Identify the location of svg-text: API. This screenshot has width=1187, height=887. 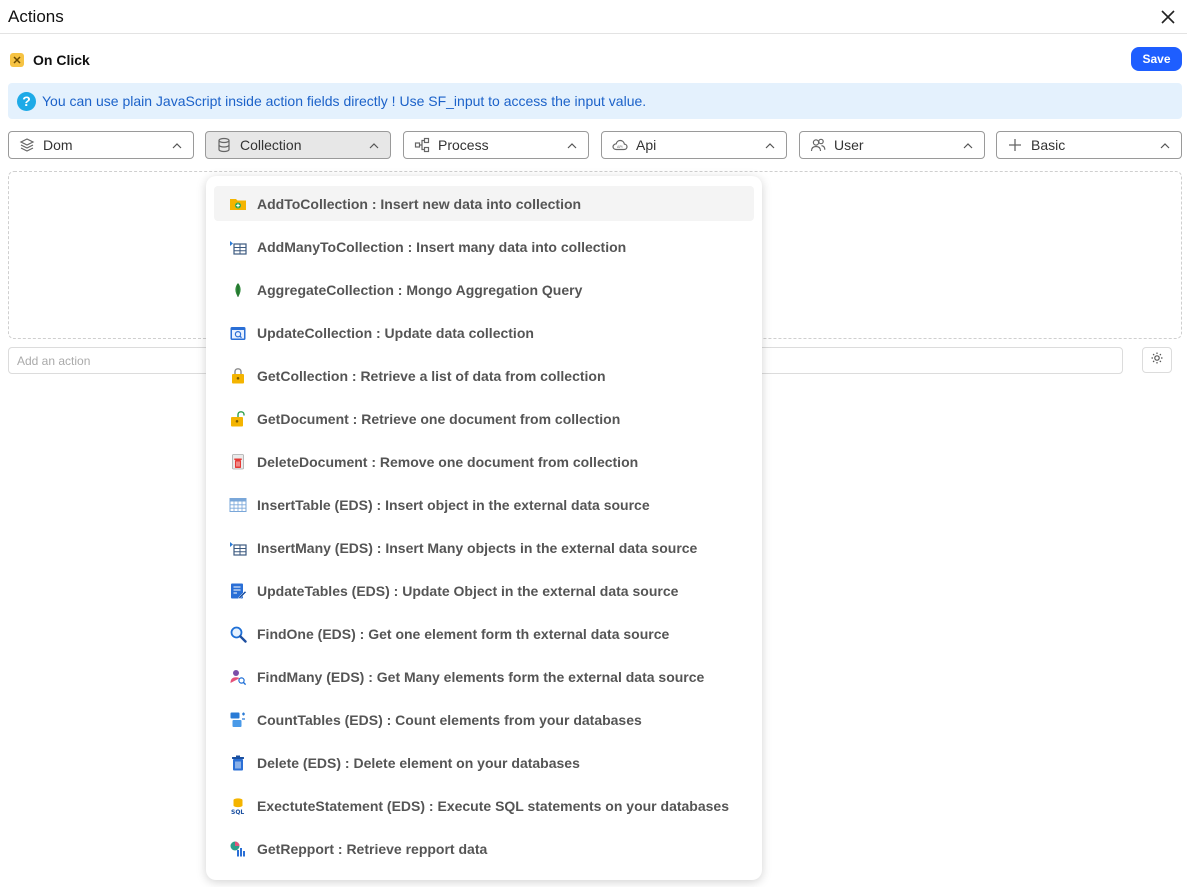
(620, 147).